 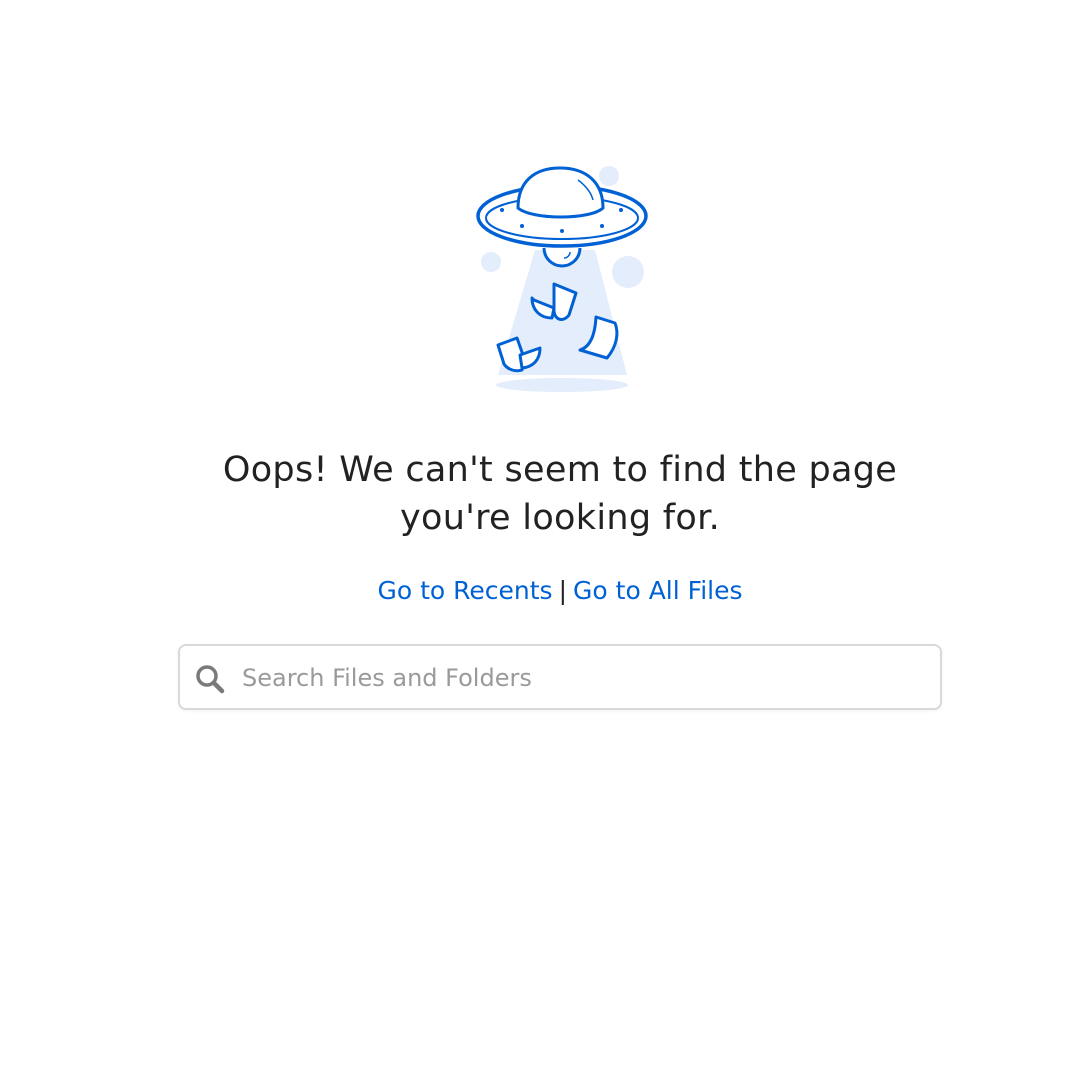 I want to click on search-box, so click(x=560, y=677).